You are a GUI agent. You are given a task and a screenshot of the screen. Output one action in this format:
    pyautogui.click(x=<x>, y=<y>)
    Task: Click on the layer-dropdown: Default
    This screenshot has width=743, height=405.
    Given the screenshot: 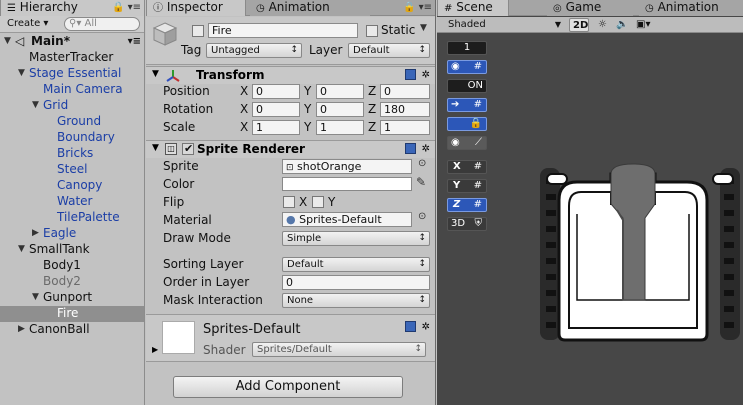 What is the action you would take?
    pyautogui.click(x=389, y=50)
    